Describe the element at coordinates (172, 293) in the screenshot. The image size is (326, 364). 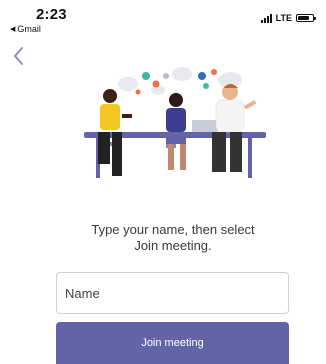
I see `name-input` at that location.